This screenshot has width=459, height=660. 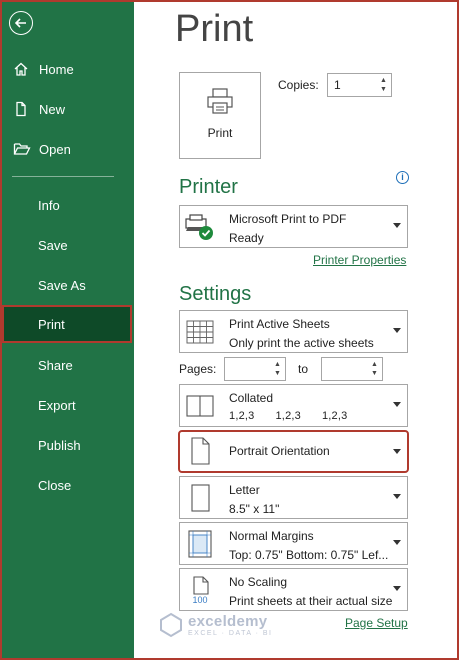 What do you see at coordinates (279, 324) in the screenshot?
I see `print-what-title: Print Active Sheets` at bounding box center [279, 324].